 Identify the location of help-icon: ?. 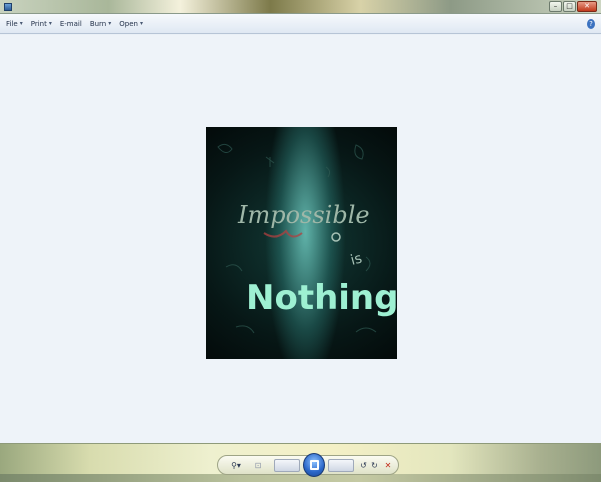
(591, 24).